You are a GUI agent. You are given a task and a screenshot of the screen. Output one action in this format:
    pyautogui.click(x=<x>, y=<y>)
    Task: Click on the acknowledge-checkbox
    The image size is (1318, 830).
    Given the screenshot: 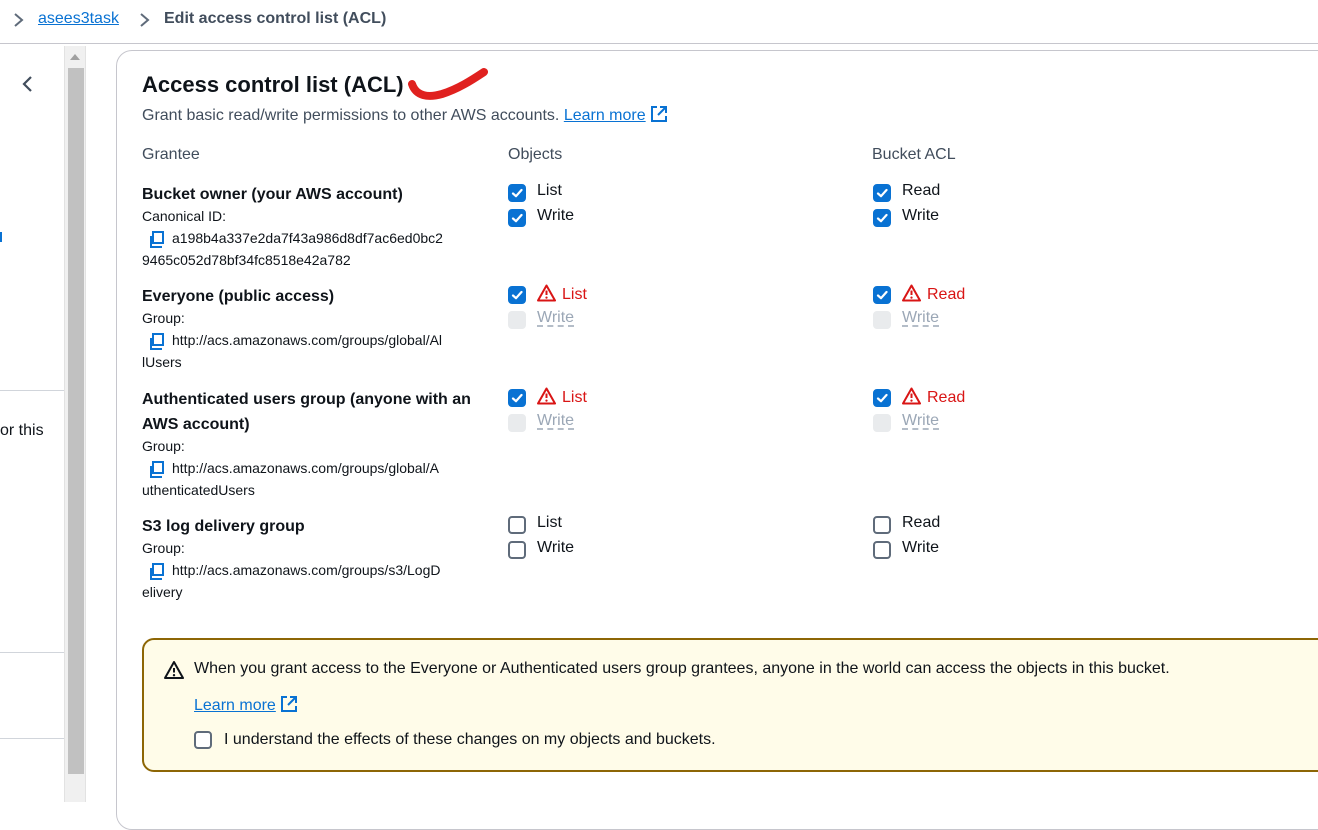 What is the action you would take?
    pyautogui.click(x=203, y=740)
    